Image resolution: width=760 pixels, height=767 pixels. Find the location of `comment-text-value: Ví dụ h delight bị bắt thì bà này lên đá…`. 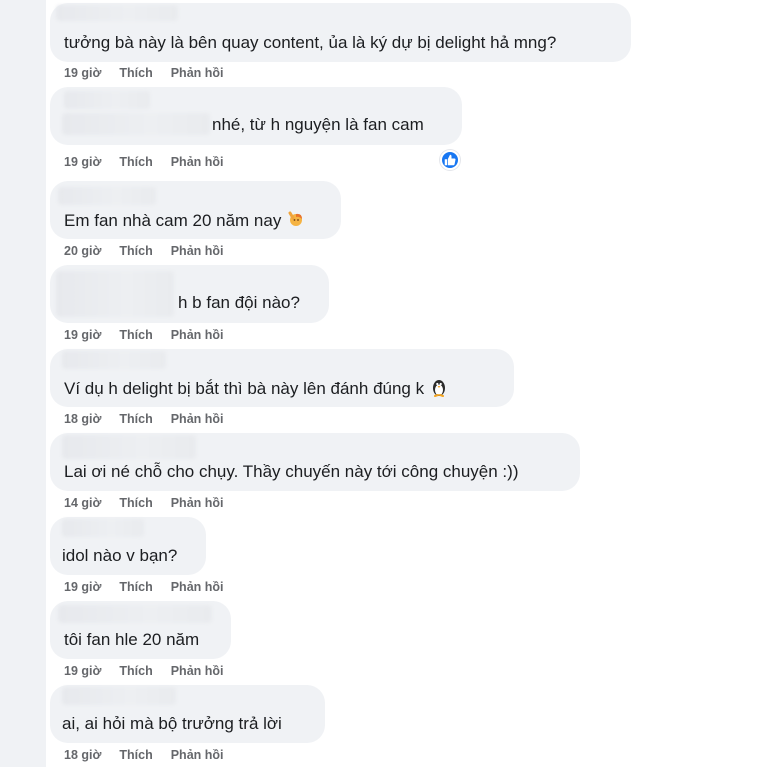

comment-text-value: Ví dụ h delight bị bắt thì bà này lên đá… is located at coordinates (244, 388).